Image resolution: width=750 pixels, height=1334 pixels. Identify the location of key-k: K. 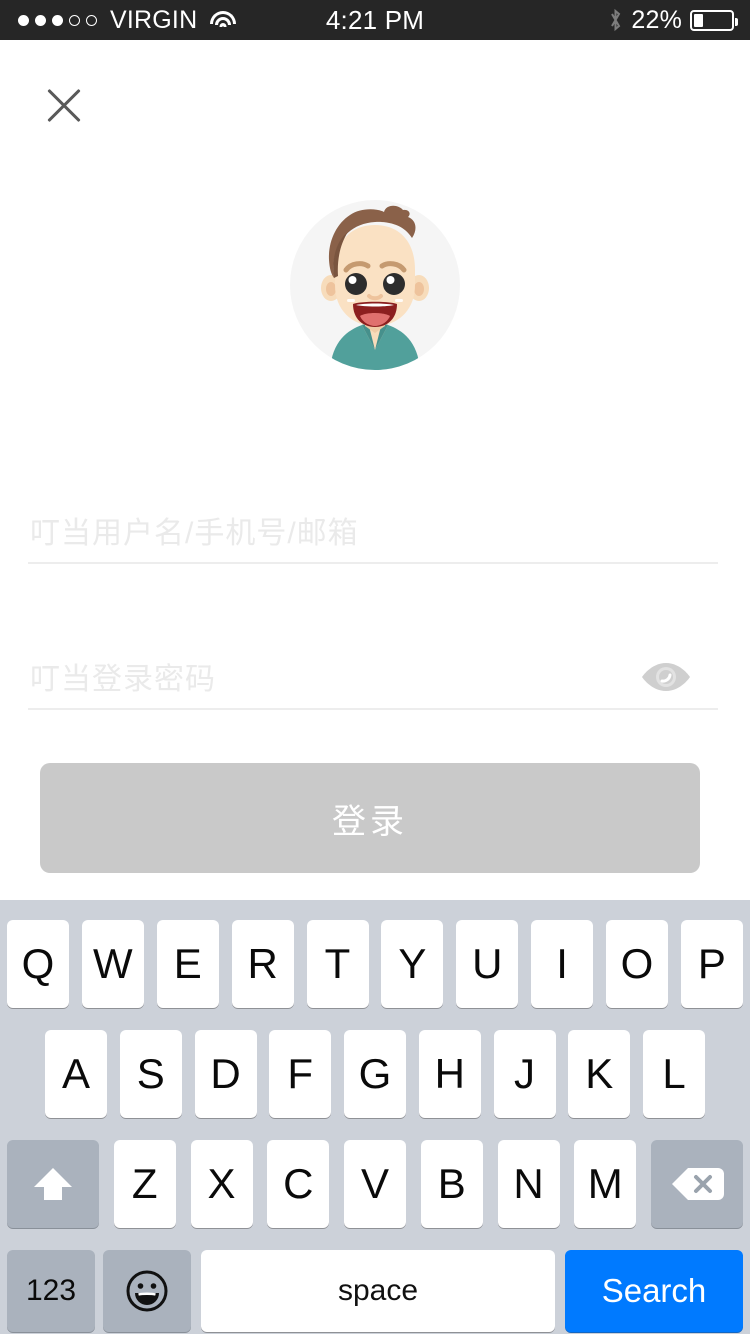
(599, 1074).